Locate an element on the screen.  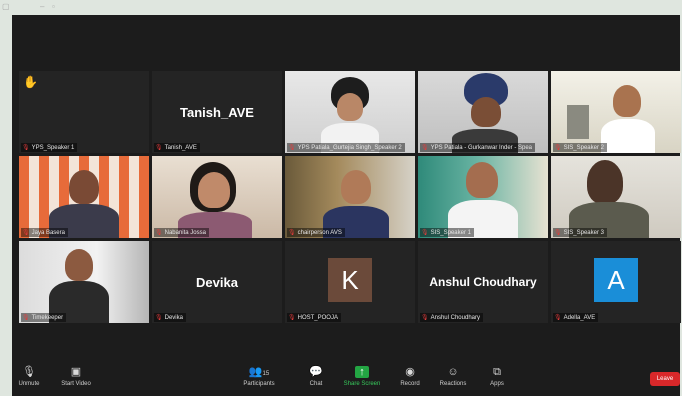
record-button: ◉ Record is located at coordinates (410, 376).